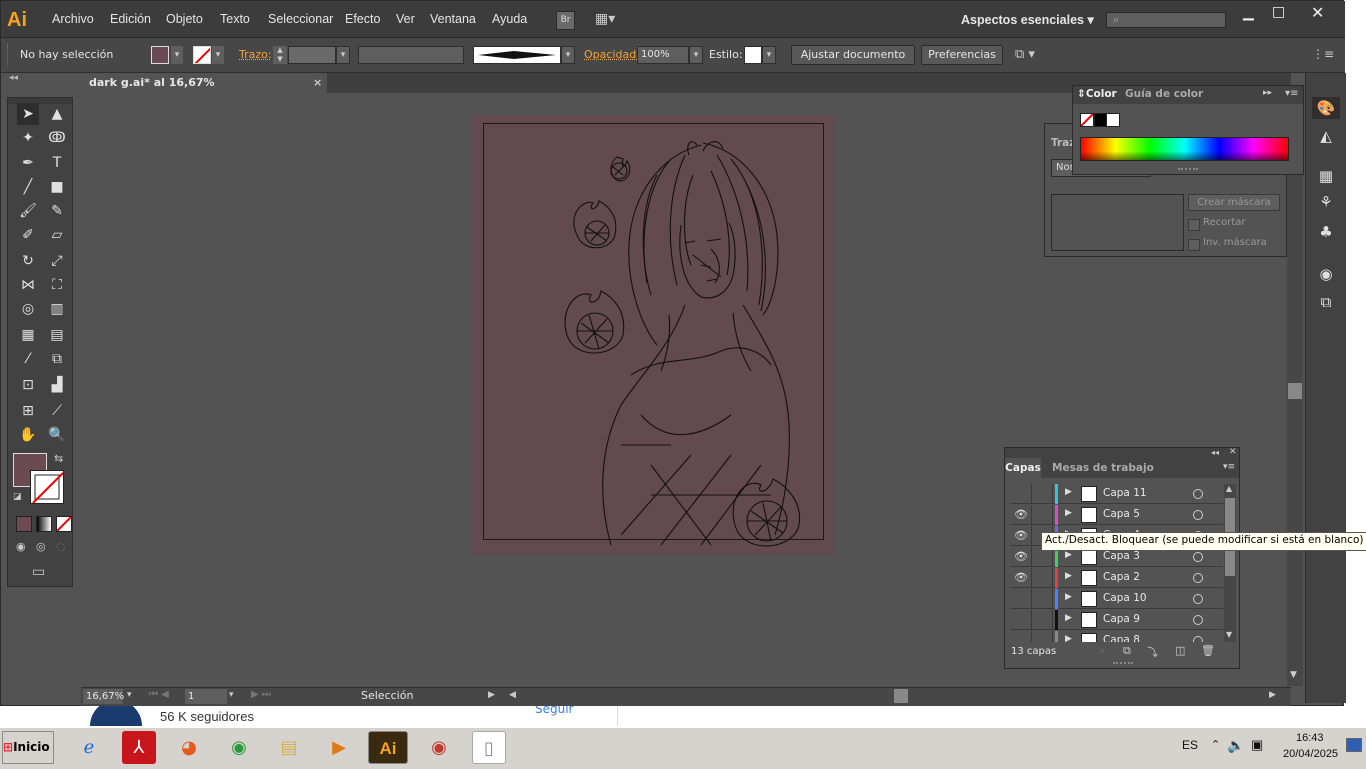 This screenshot has width=1366, height=769. Describe the element at coordinates (28, 435) in the screenshot. I see `hand-tool-icon: ✋` at that location.